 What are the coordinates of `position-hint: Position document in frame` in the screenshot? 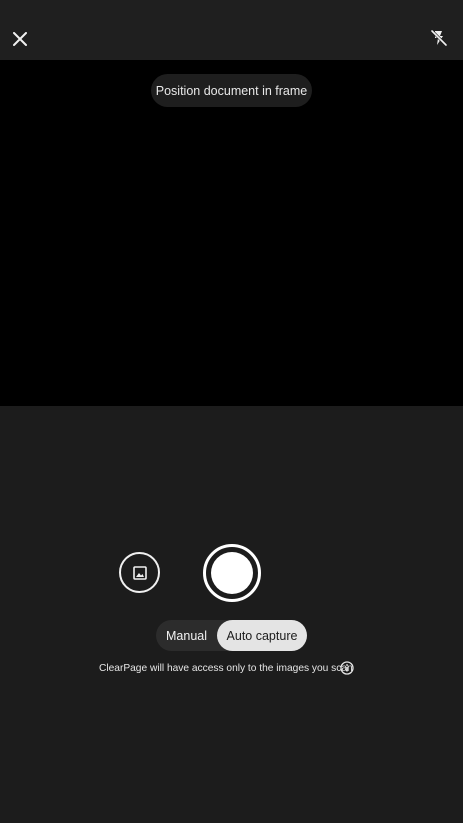 It's located at (231, 90).